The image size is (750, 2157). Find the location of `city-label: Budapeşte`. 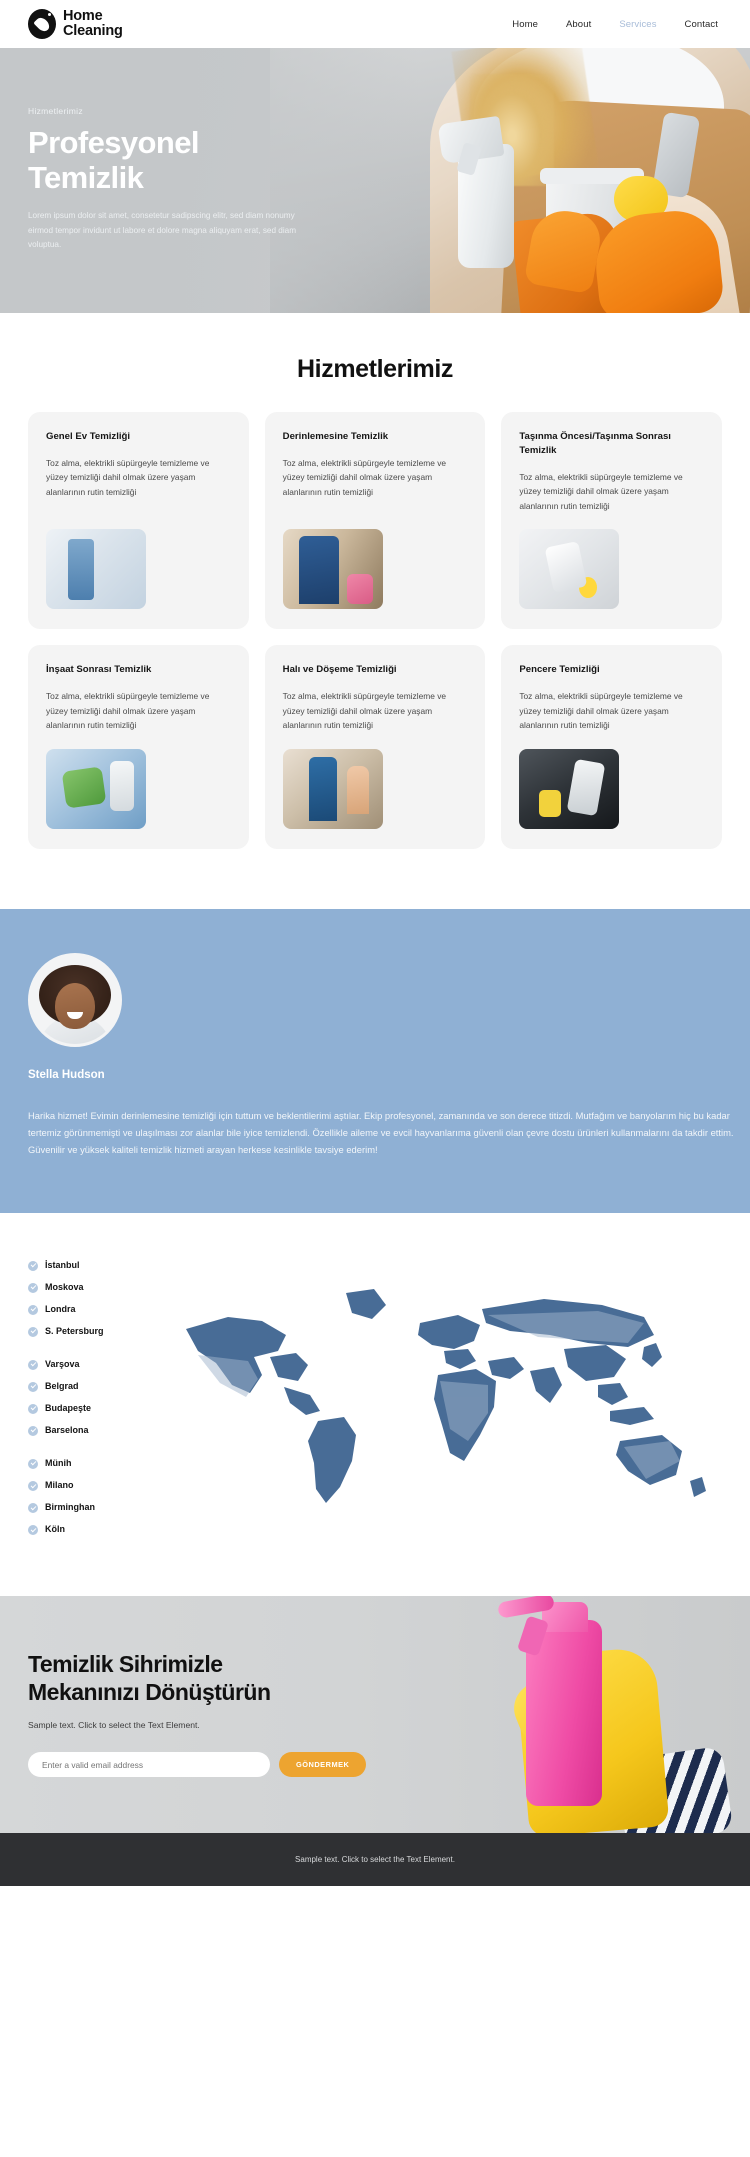

city-label: Budapeşte is located at coordinates (68, 1407).